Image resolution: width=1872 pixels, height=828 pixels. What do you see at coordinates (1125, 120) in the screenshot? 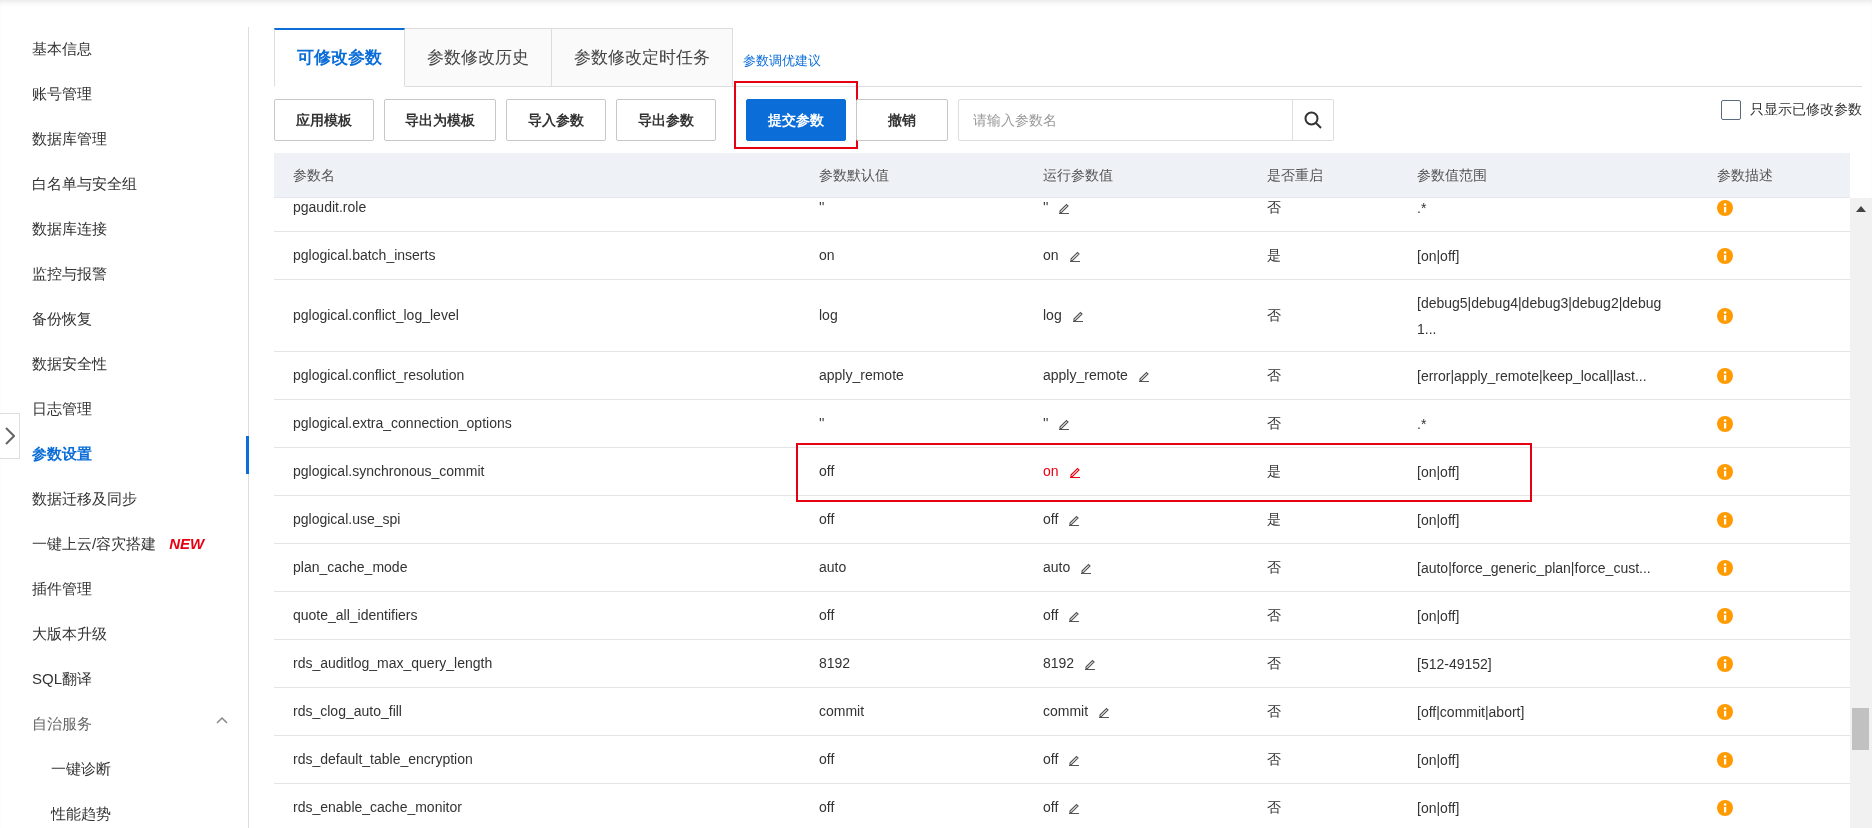
I see `search-field: 请输入参数名` at bounding box center [1125, 120].